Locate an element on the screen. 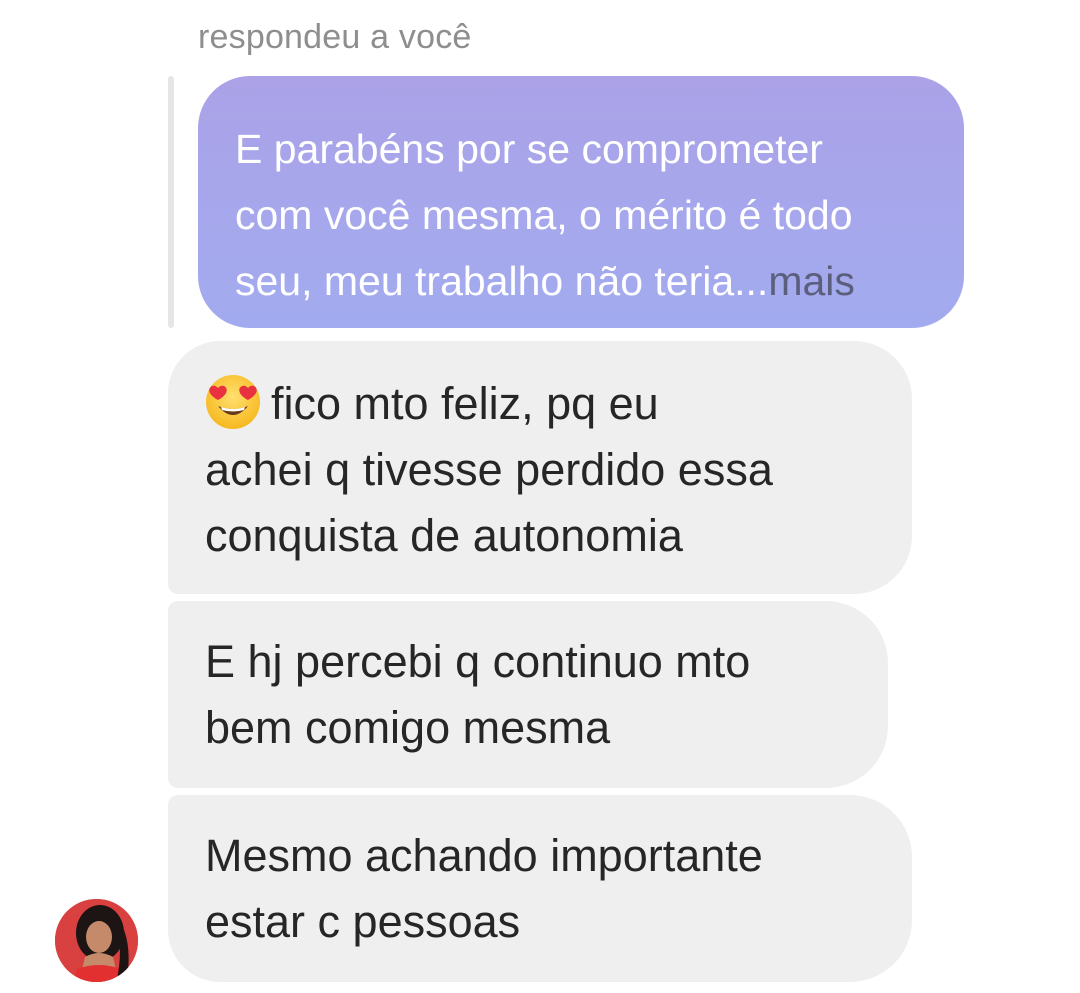 The width and height of the screenshot is (1080, 993). quoted-message-line-last: seu, meu trabalho não teria...mais is located at coordinates (581, 281).